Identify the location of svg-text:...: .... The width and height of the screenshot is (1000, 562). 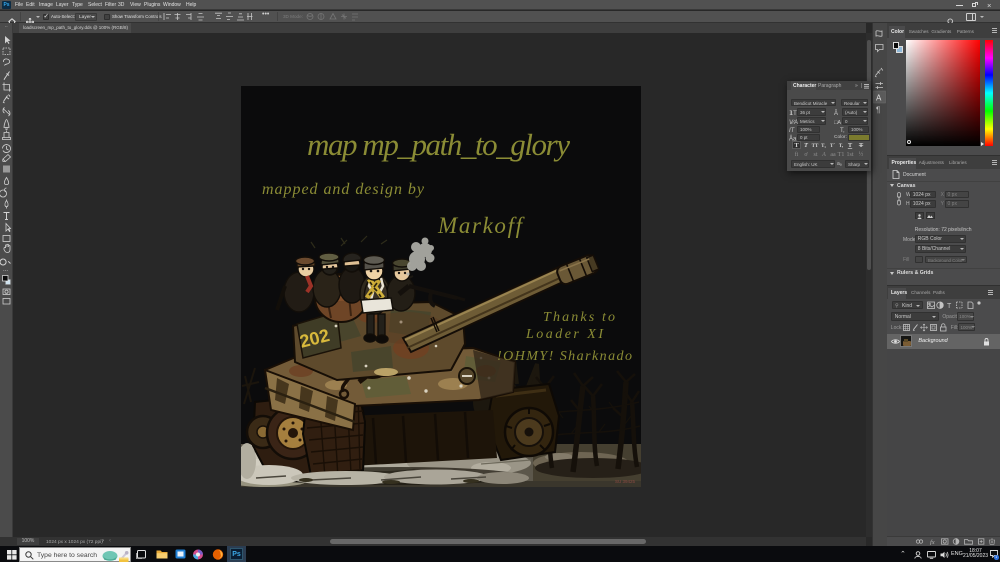
(5, 270).